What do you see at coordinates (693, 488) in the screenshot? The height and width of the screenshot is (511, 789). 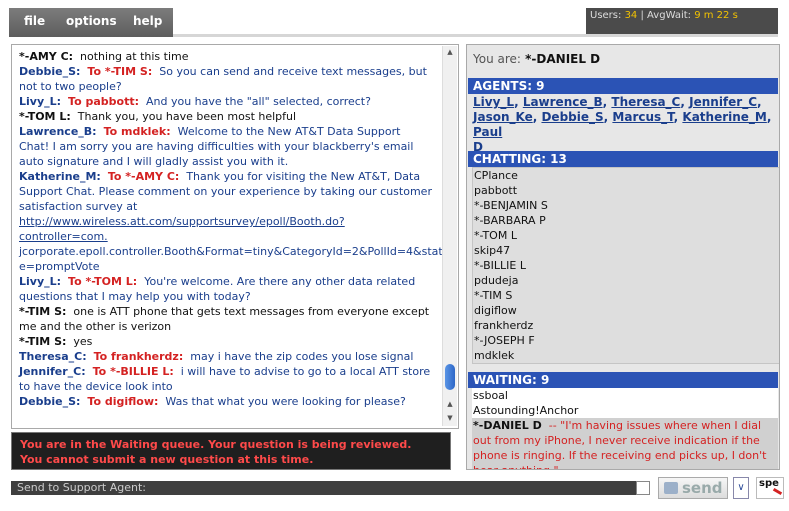 I see `send-button: send` at bounding box center [693, 488].